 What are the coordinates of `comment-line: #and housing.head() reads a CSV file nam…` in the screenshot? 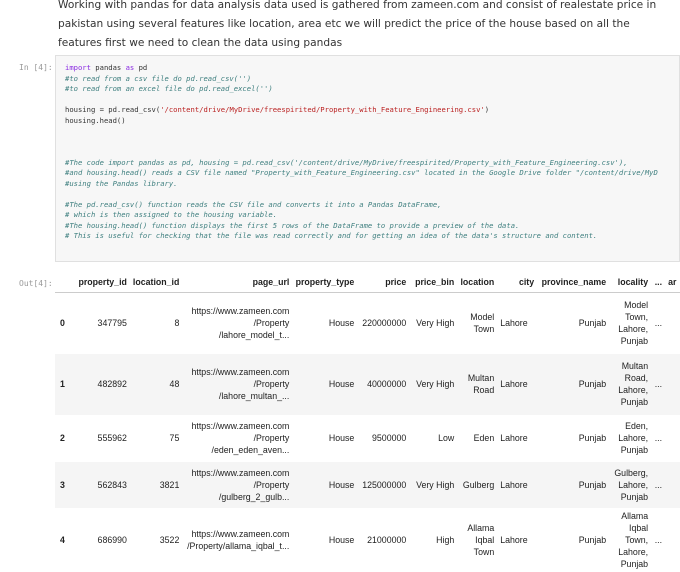 It's located at (361, 172).